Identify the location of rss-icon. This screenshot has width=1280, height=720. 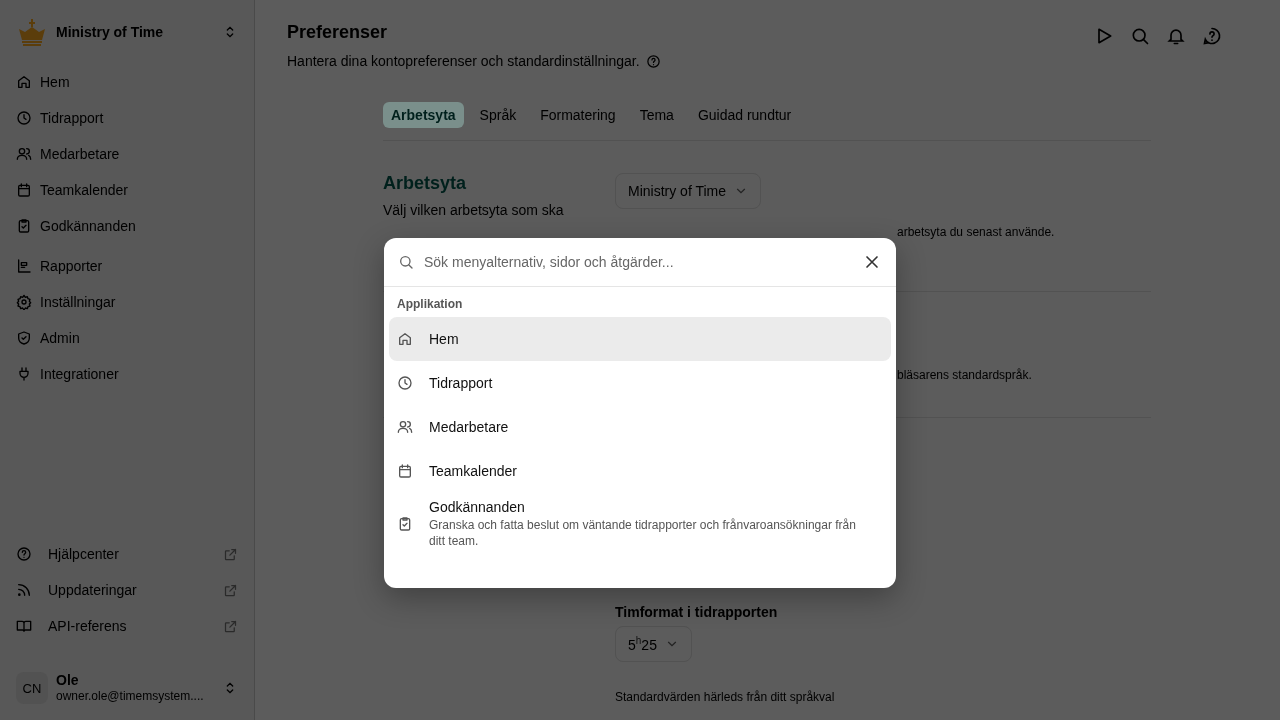
(24, 590).